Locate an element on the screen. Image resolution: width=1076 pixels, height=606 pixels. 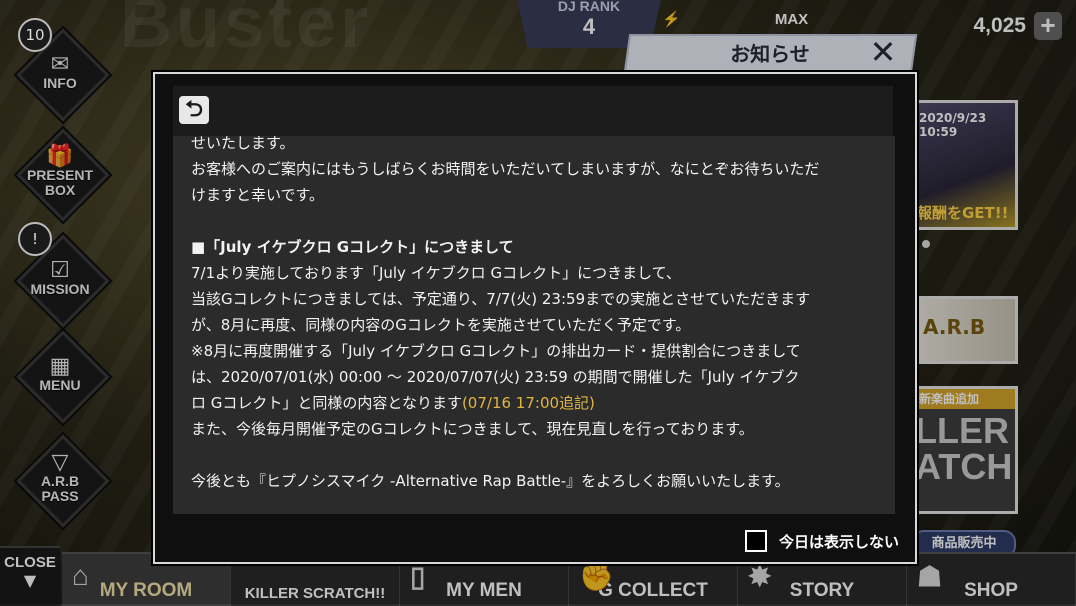
update-note: (07/16 17:00追記) is located at coordinates (528, 403).